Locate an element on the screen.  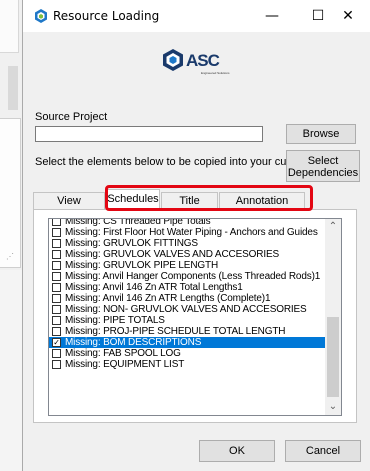
list-item: Missing: FAB SPOOL LOG is located at coordinates (187, 353).